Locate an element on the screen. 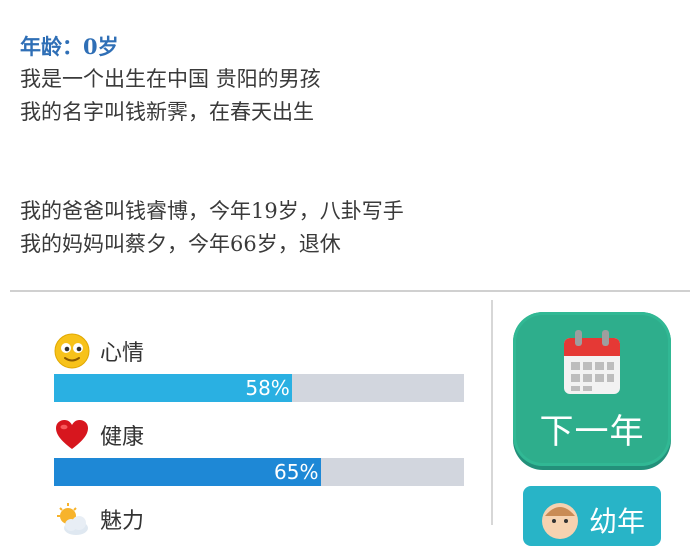 The width and height of the screenshot is (700, 546). stat-mood: 心情 58% is located at coordinates (260, 367).